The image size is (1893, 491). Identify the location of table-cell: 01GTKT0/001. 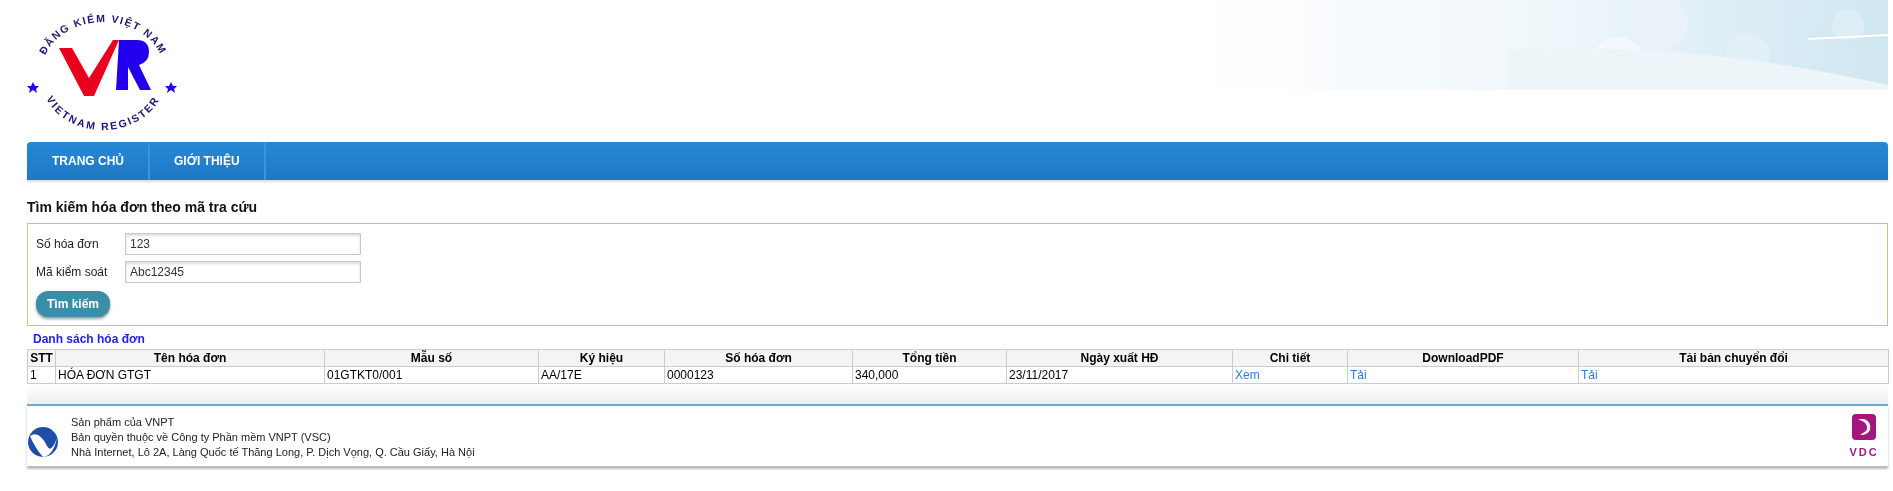
(431, 375).